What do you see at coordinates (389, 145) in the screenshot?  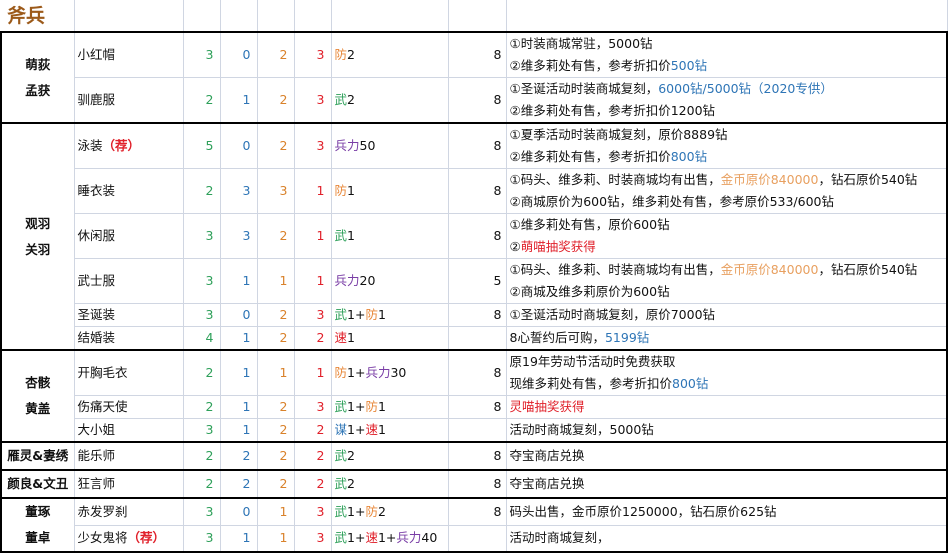 I see `bonus-cell: 兵力50` at bounding box center [389, 145].